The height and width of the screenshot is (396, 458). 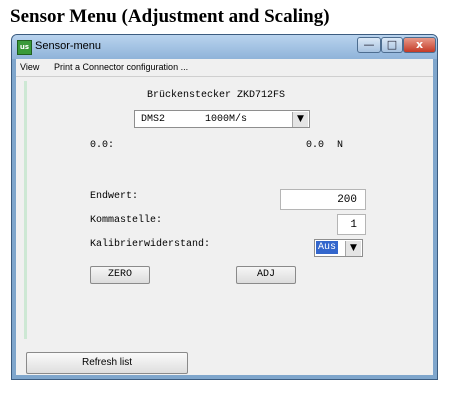 What do you see at coordinates (224, 47) in the screenshot?
I see `title-bar: us Sensor-menu — □ x` at bounding box center [224, 47].